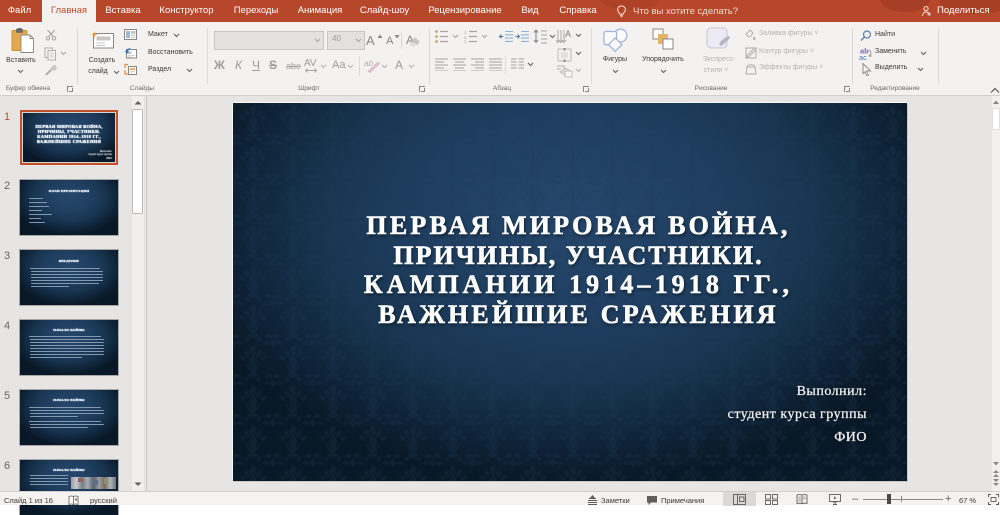 The height and width of the screenshot is (515, 1000). I want to click on svg-text: ab, so click(368, 63).